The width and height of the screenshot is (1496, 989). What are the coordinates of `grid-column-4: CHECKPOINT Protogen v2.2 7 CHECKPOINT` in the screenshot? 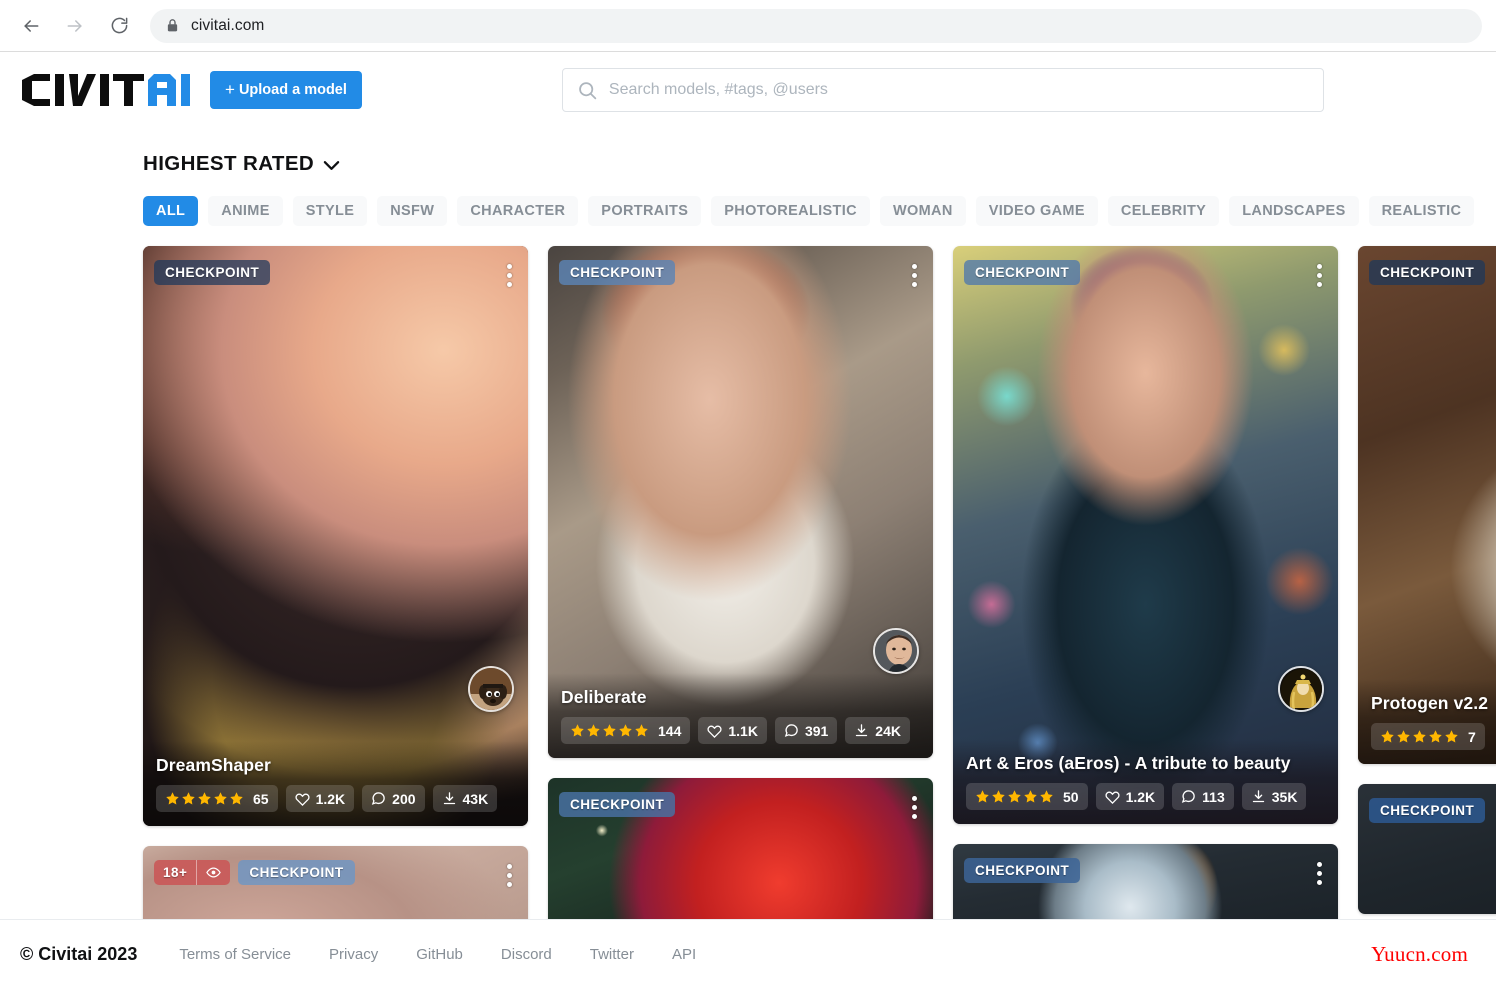 It's located at (1427, 580).